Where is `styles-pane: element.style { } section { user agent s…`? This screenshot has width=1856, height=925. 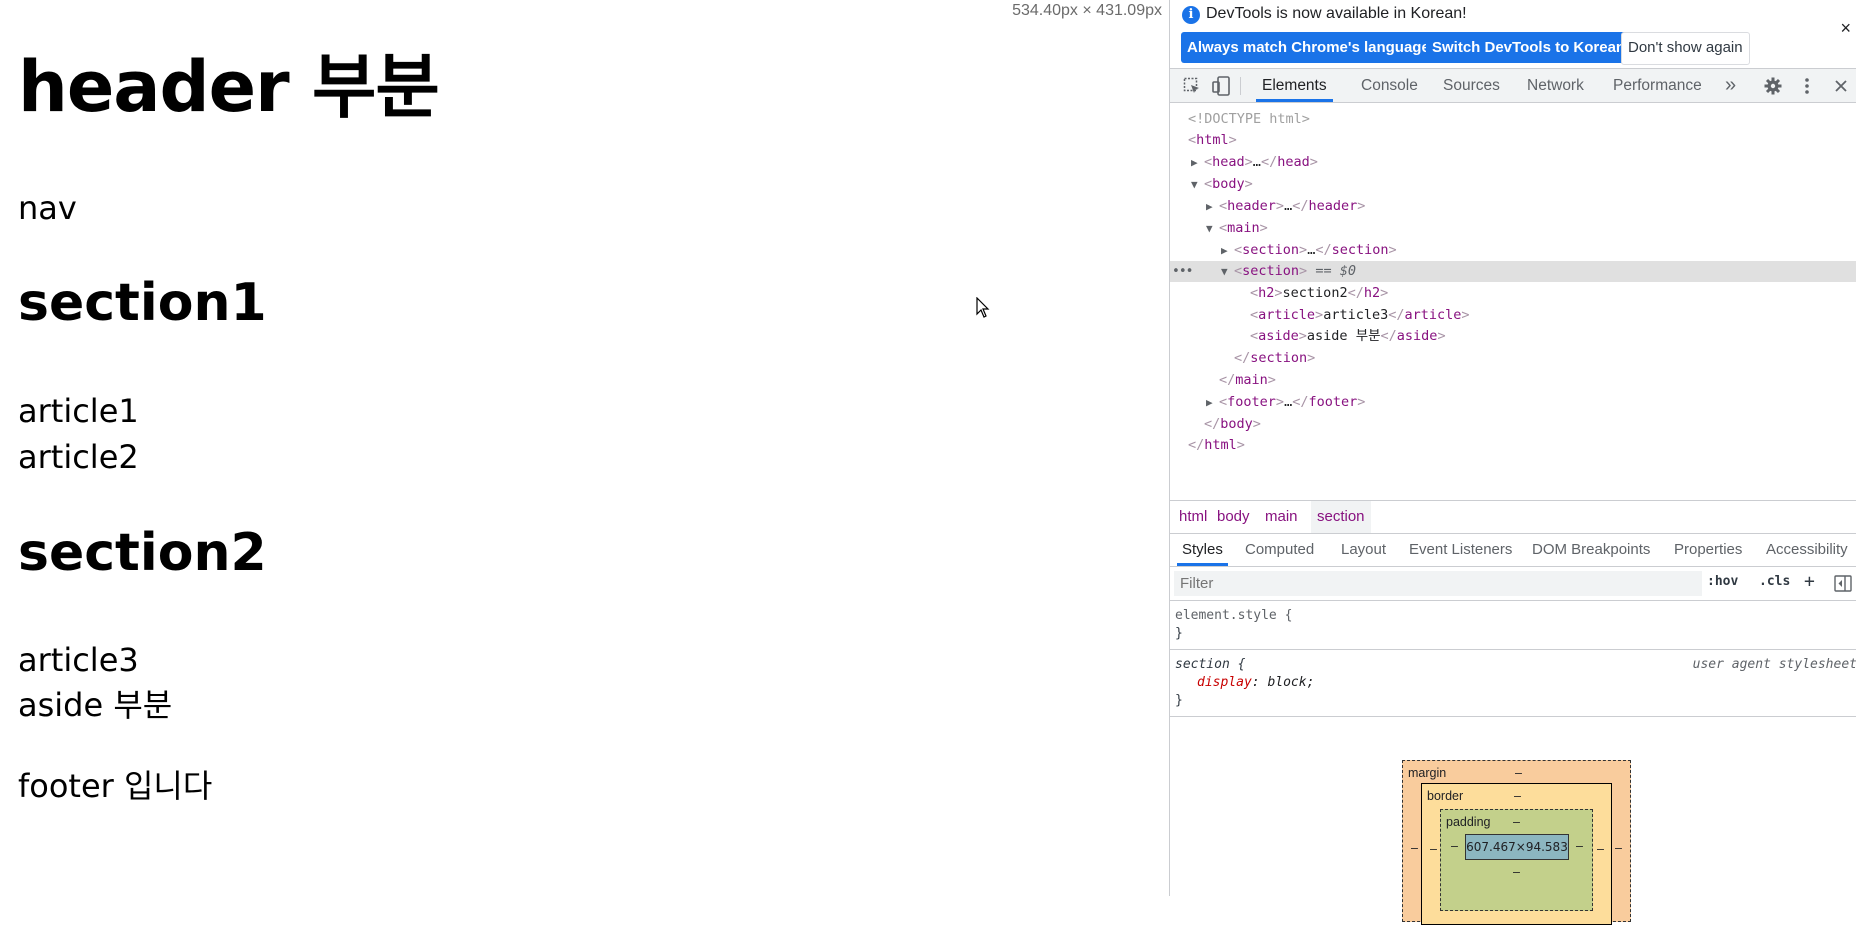 styles-pane: element.style { } section { user agent s… is located at coordinates (1513, 659).